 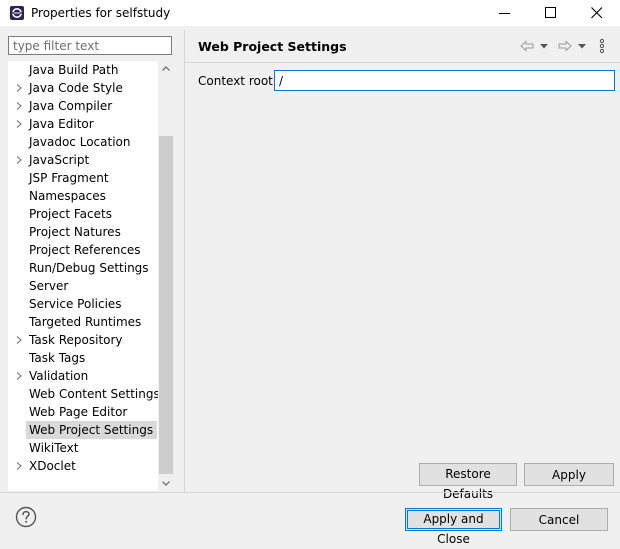 What do you see at coordinates (69, 178) in the screenshot?
I see `tree-item-label: JSP Fragment` at bounding box center [69, 178].